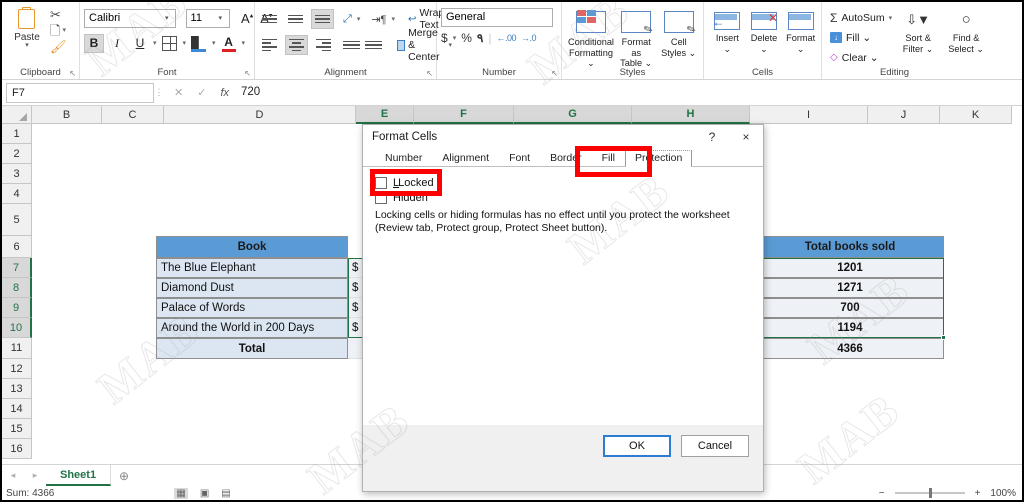  I want to click on selection-fill-handle, so click(943, 337).